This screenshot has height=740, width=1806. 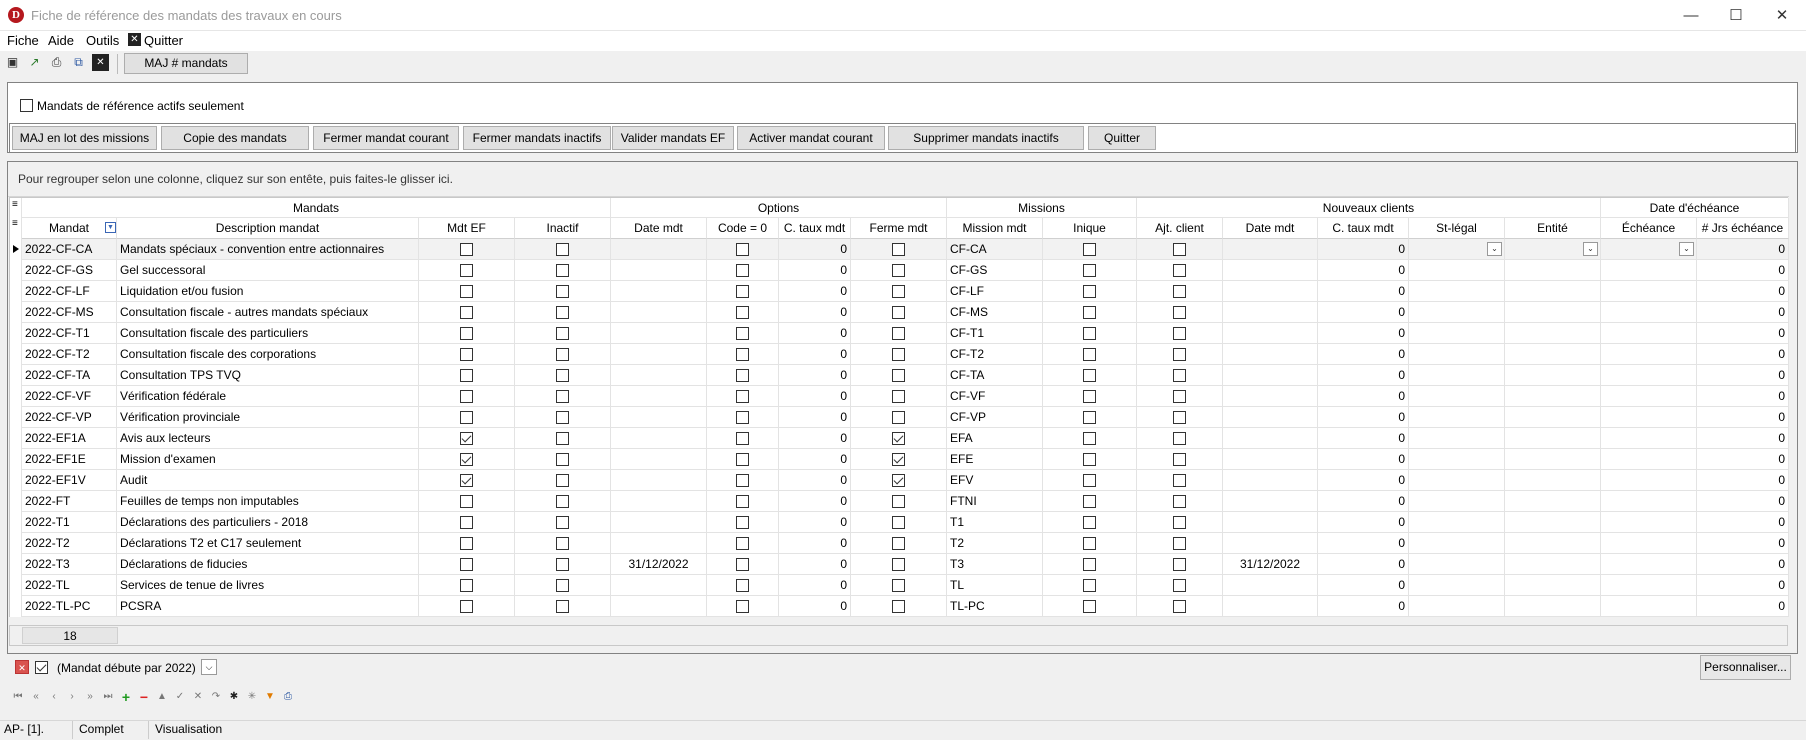 I want to click on export-icon: ↗, so click(x=34, y=62).